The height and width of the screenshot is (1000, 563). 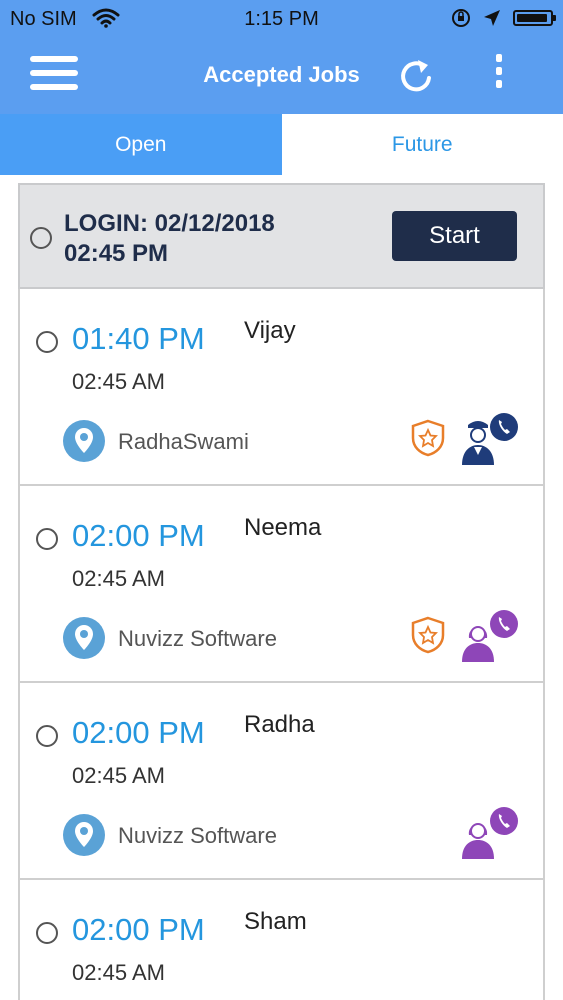 I want to click on start-button: Start, so click(x=454, y=236).